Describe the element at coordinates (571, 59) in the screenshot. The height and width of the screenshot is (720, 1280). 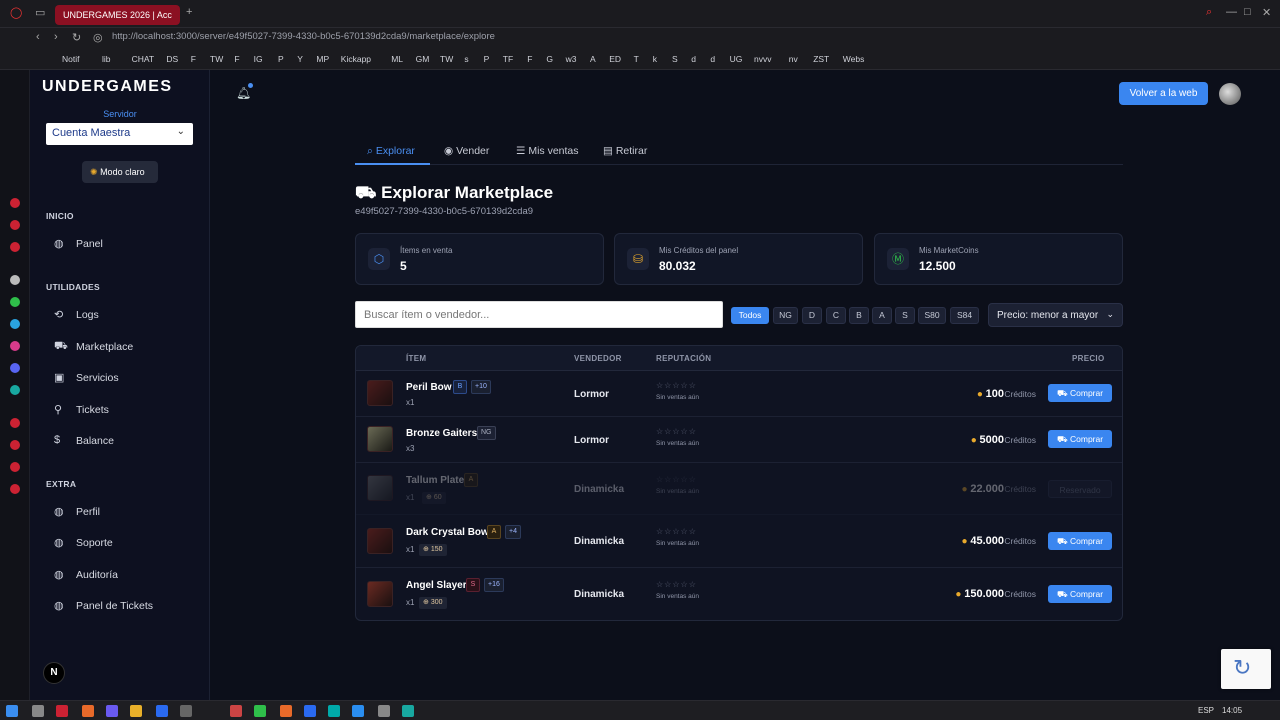
I see `bookmark-item: w3` at that location.